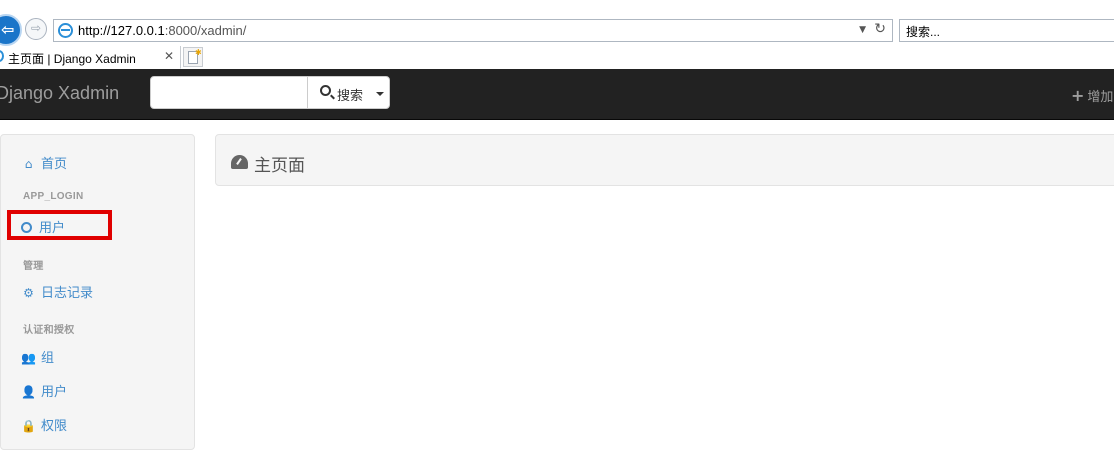 The image size is (1114, 474). I want to click on highlight-box, so click(59, 225).